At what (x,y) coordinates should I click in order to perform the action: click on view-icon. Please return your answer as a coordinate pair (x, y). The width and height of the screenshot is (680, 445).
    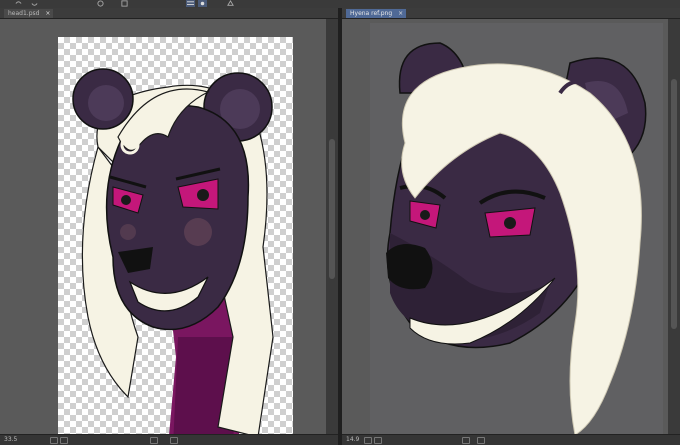
    Looking at the image, I should click on (202, 3).